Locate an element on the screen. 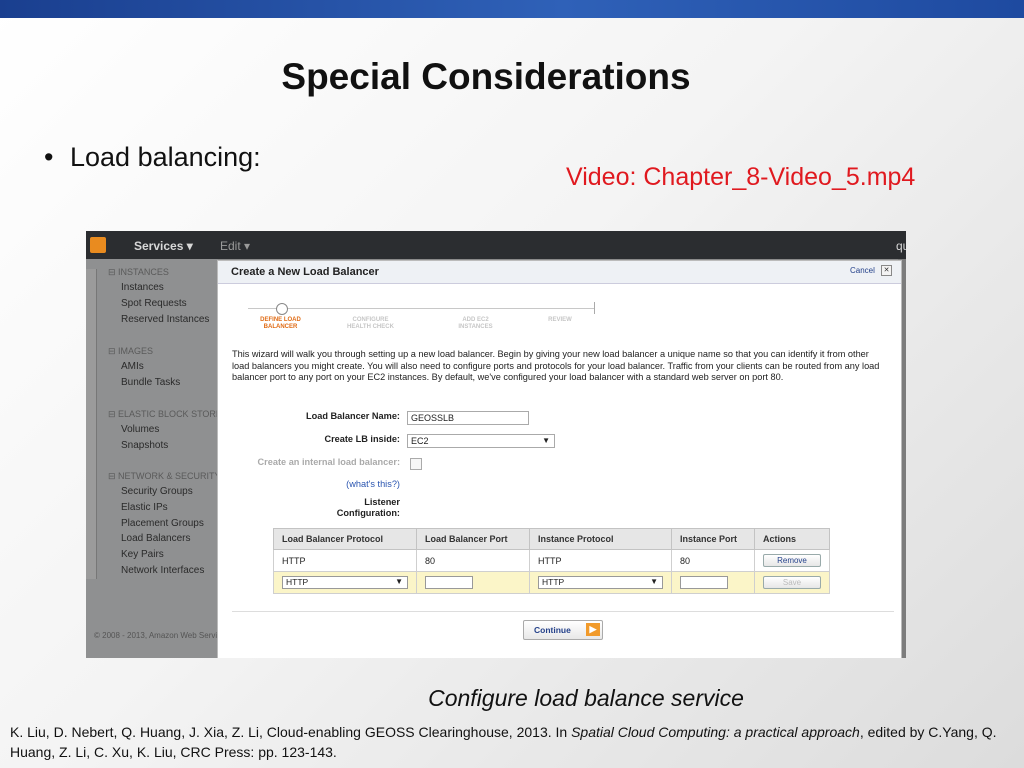 This screenshot has height=768, width=1024. bullet-load-balancing: • Load balancing: is located at coordinates (152, 157).